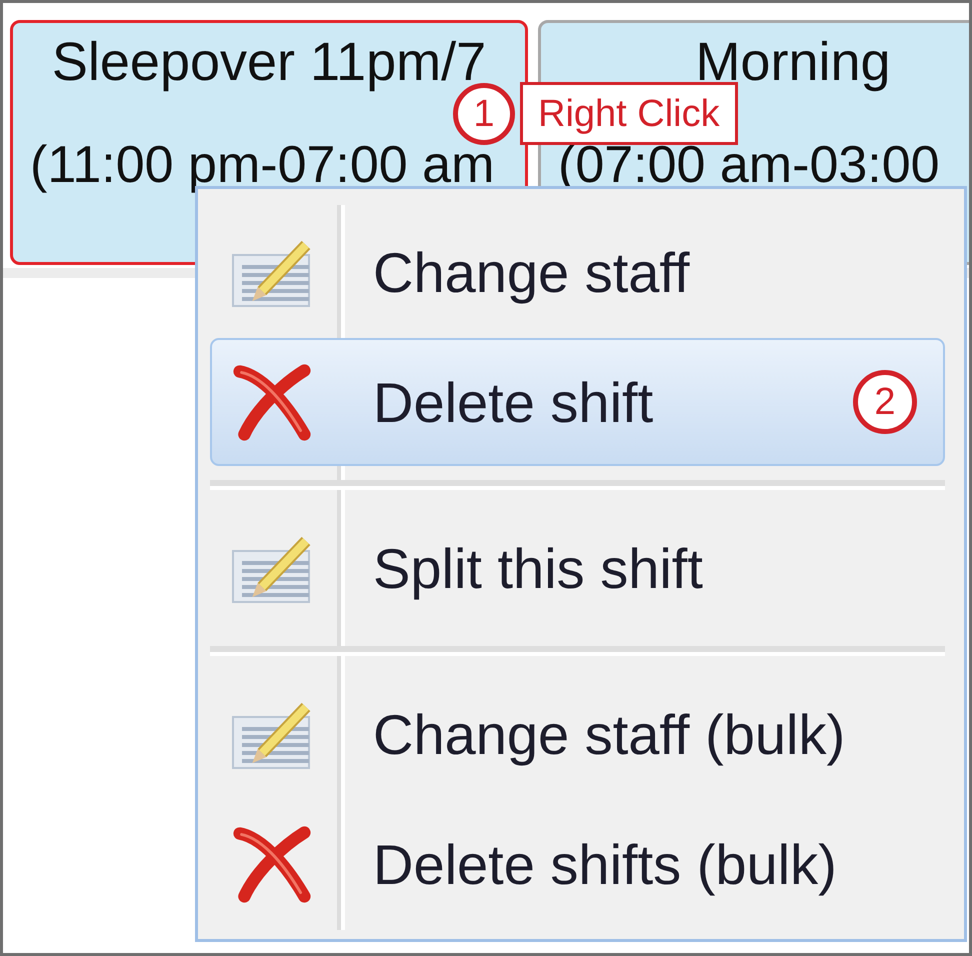  I want to click on callout-label: Right Click, so click(629, 113).